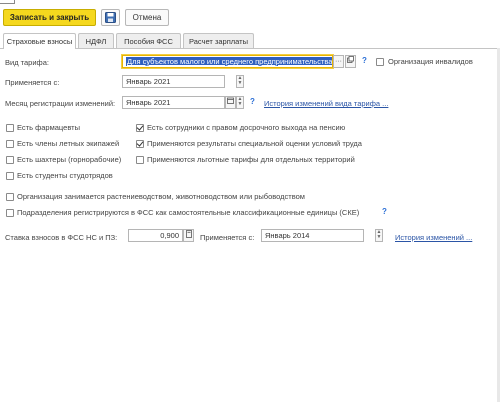  Describe the element at coordinates (430, 61) in the screenshot. I see `disabled-org-label: Организация инвалидов` at that location.